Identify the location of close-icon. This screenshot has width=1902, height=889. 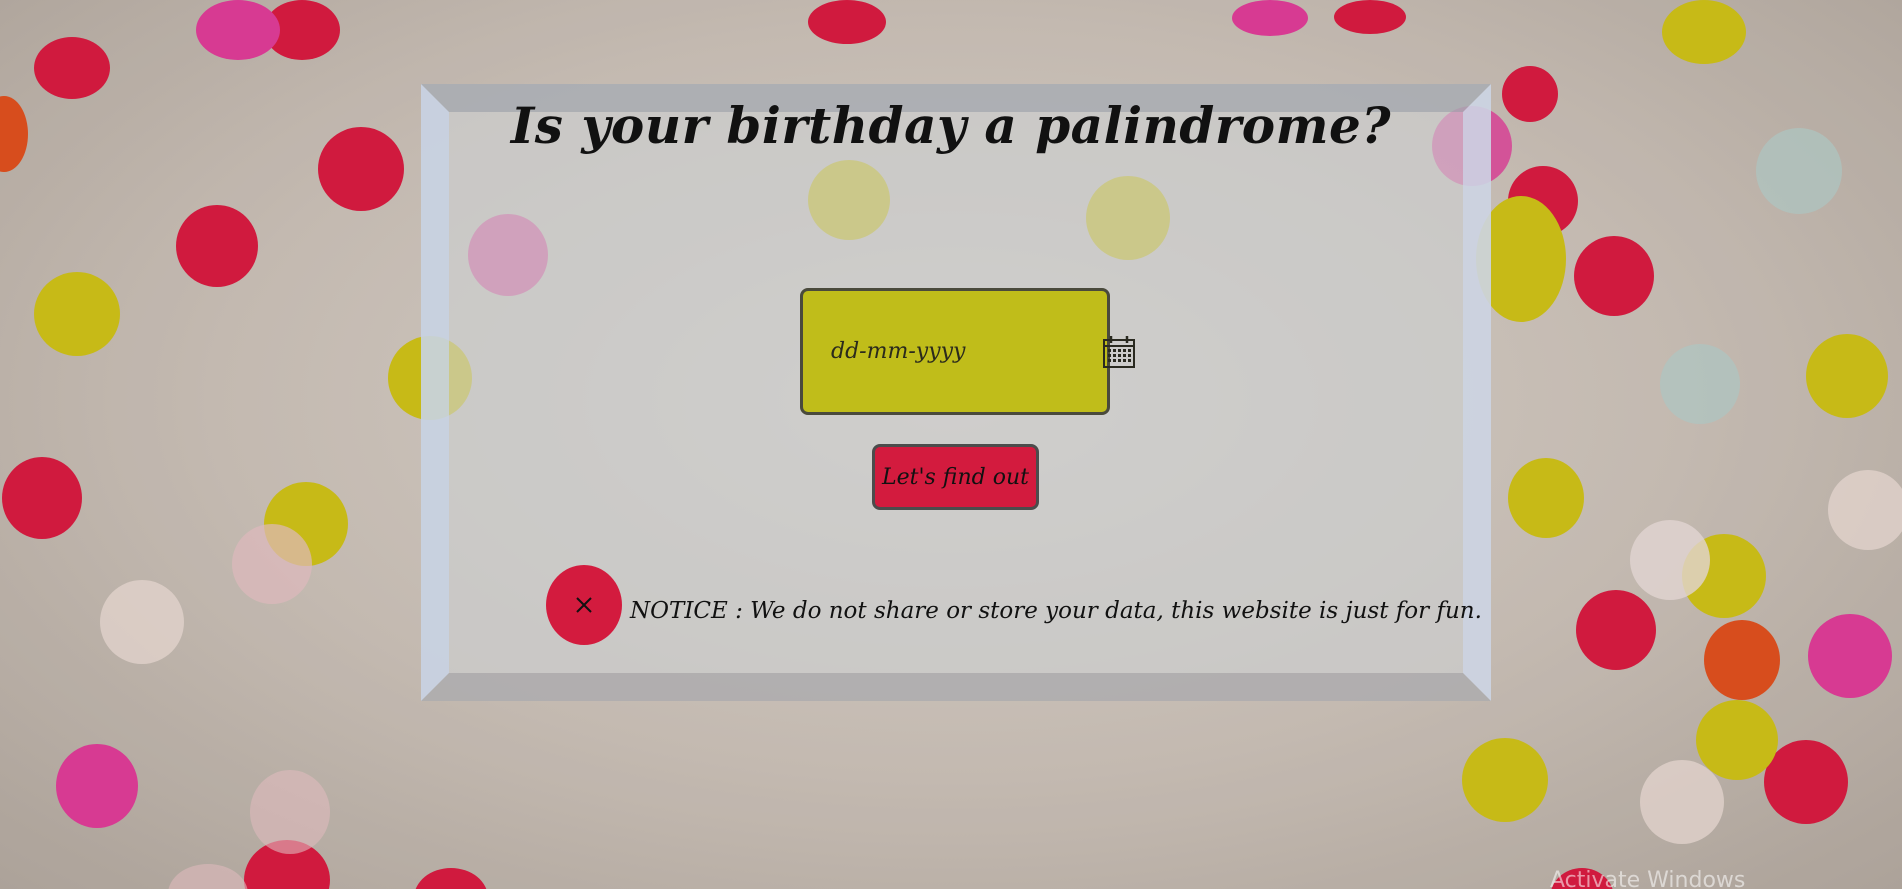
(584, 605).